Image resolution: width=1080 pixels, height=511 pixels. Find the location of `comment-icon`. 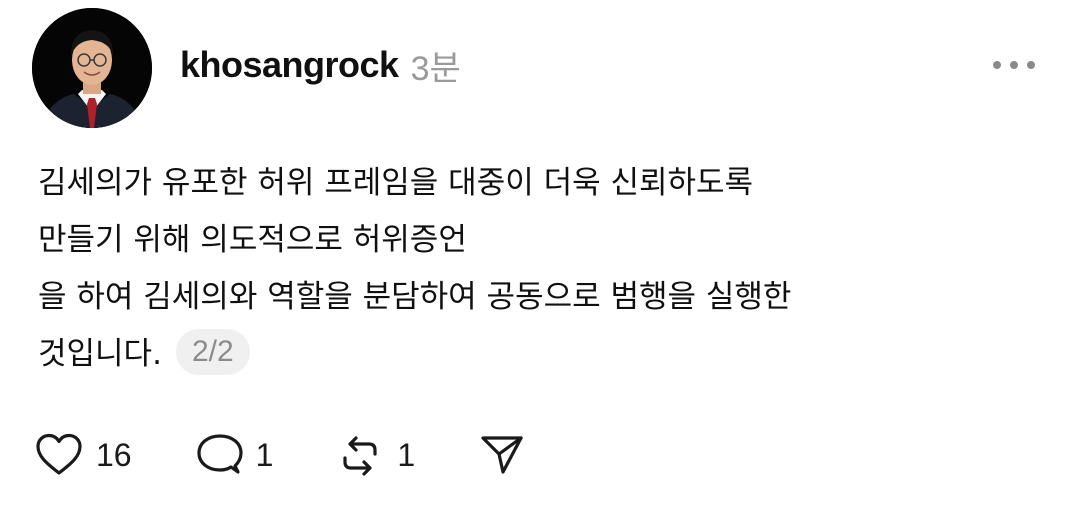

comment-icon is located at coordinates (219, 454).